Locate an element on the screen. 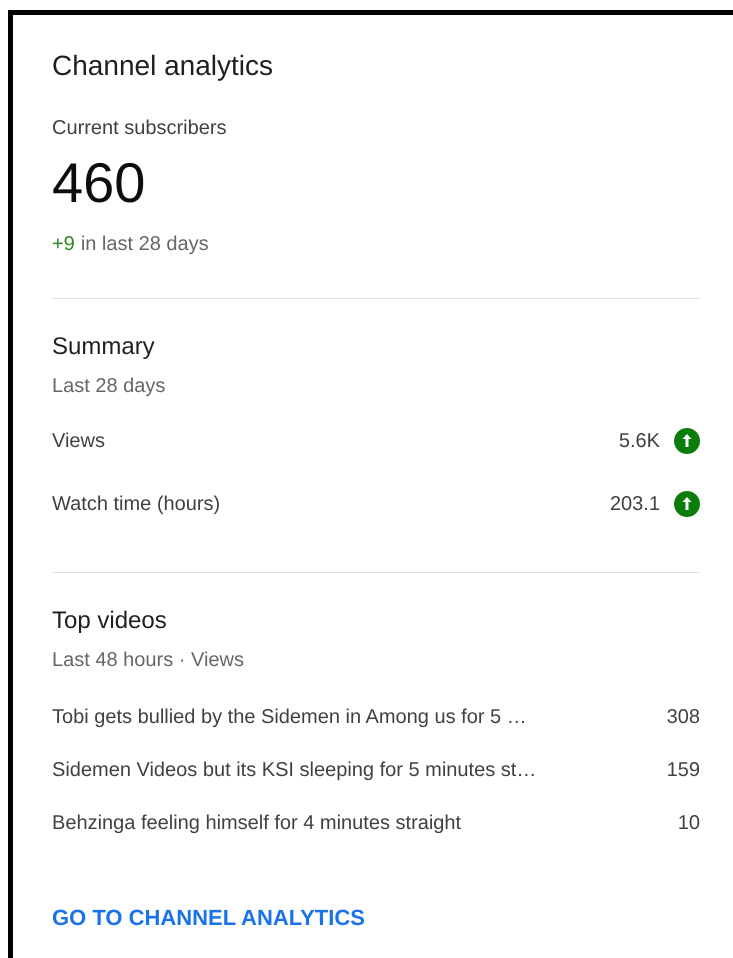  video-views: 308 is located at coordinates (683, 717).